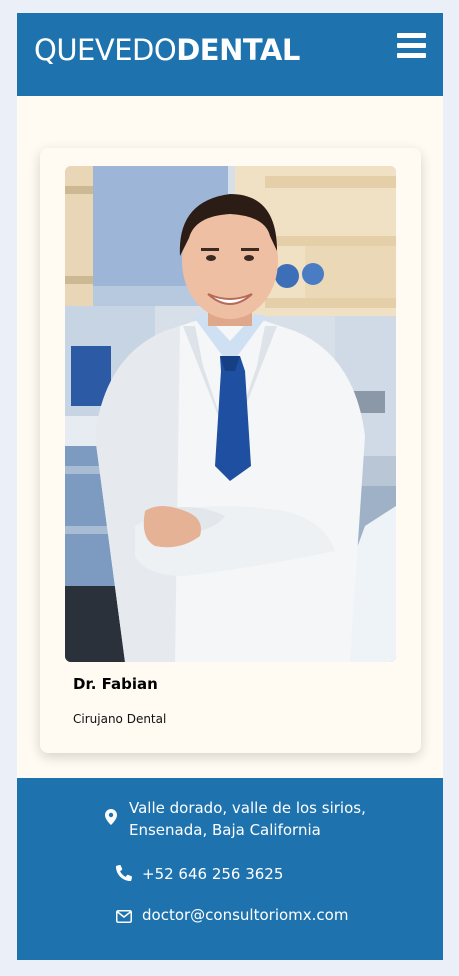 This screenshot has height=976, width=459. I want to click on hamburger-menu-icon, so click(411, 46).